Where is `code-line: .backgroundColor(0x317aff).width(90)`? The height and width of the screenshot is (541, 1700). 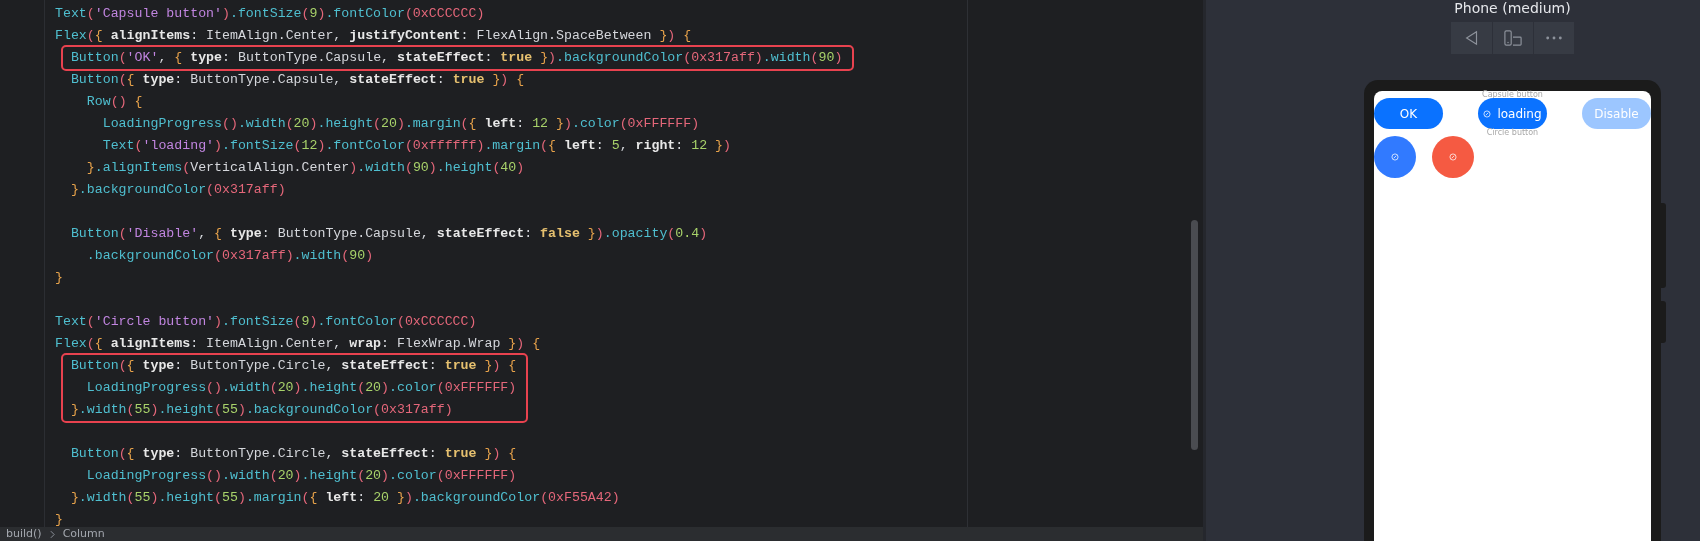
code-line: .backgroundColor(0x317aff).width(90) is located at coordinates (229, 255).